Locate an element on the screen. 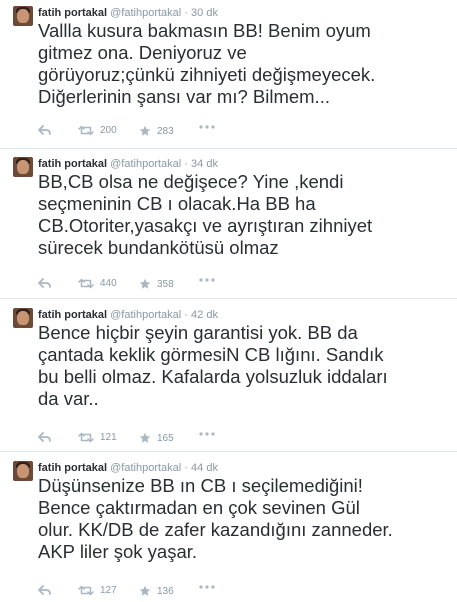 The image size is (457, 602). favorite-count: 136 is located at coordinates (165, 591).